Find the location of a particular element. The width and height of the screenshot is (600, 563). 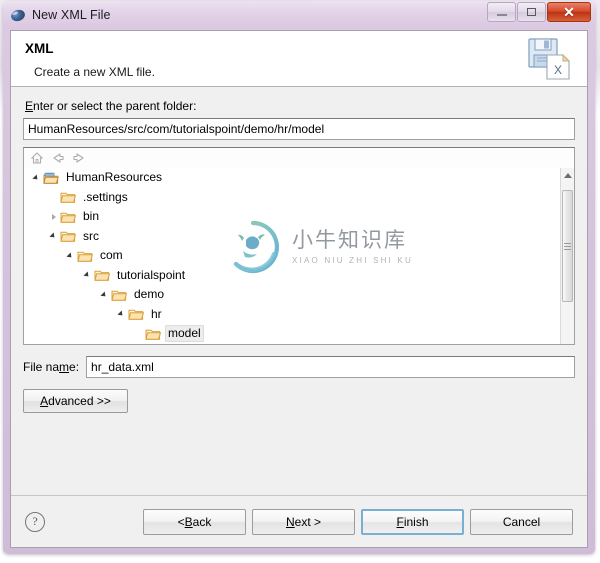

tree-node-label: demo is located at coordinates (149, 294).